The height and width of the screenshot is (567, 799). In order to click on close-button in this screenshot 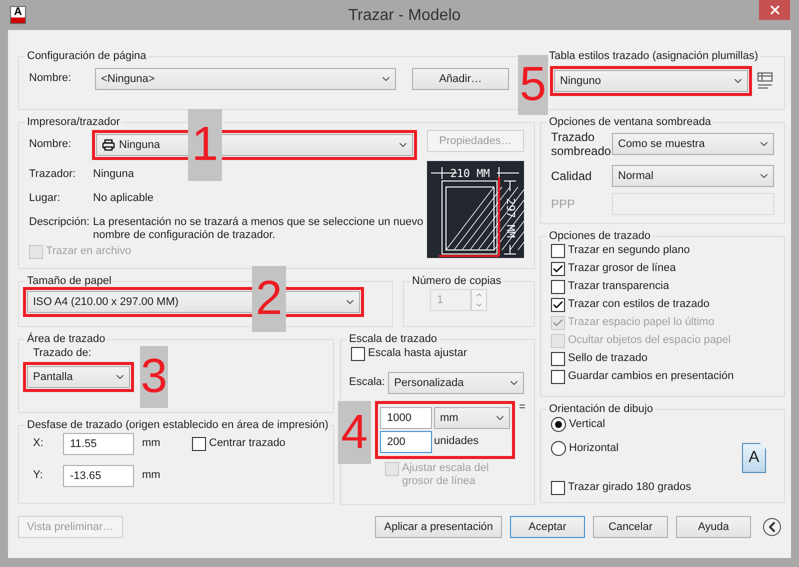, I will do `click(774, 10)`.